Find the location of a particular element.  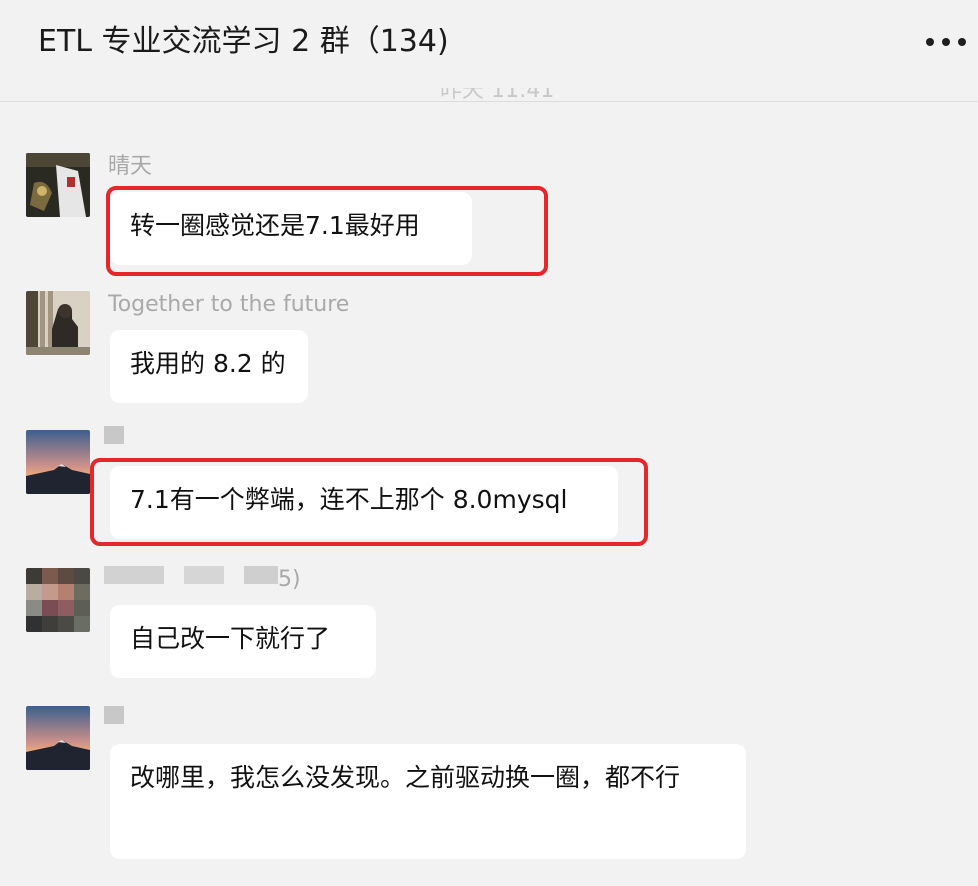

message-bubble: 7.1有一个弊端，连不上那个 8.0mysql is located at coordinates (364, 502).